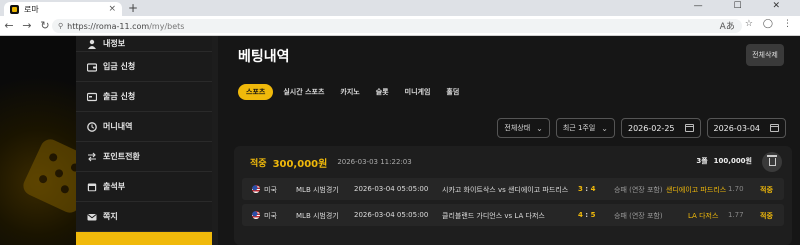 Image resolution: width=800 pixels, height=245 pixels. I want to click on odds: 1.77, so click(736, 215).